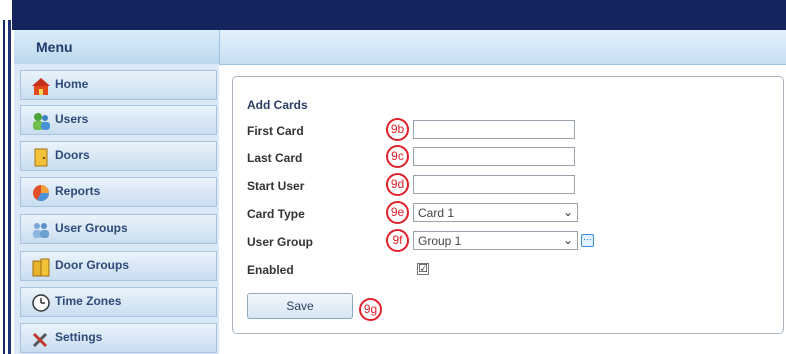  I want to click on sidebar-item-label: Users, so click(72, 119).